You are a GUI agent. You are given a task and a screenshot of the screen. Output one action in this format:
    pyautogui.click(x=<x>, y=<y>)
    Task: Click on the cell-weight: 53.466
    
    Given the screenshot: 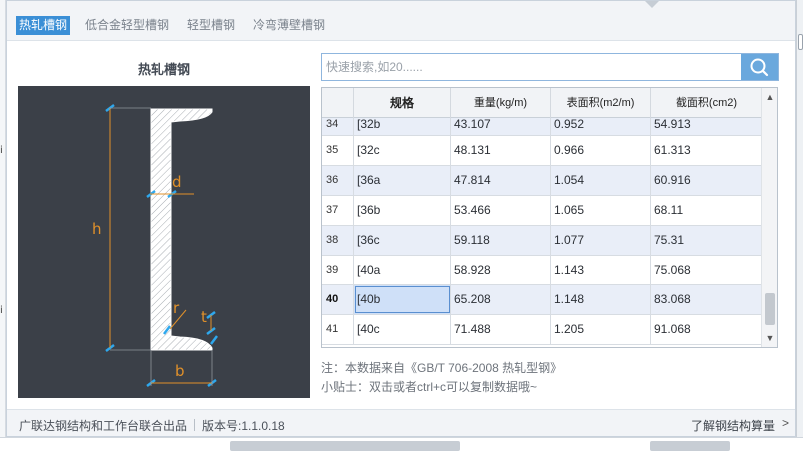 What is the action you would take?
    pyautogui.click(x=501, y=210)
    